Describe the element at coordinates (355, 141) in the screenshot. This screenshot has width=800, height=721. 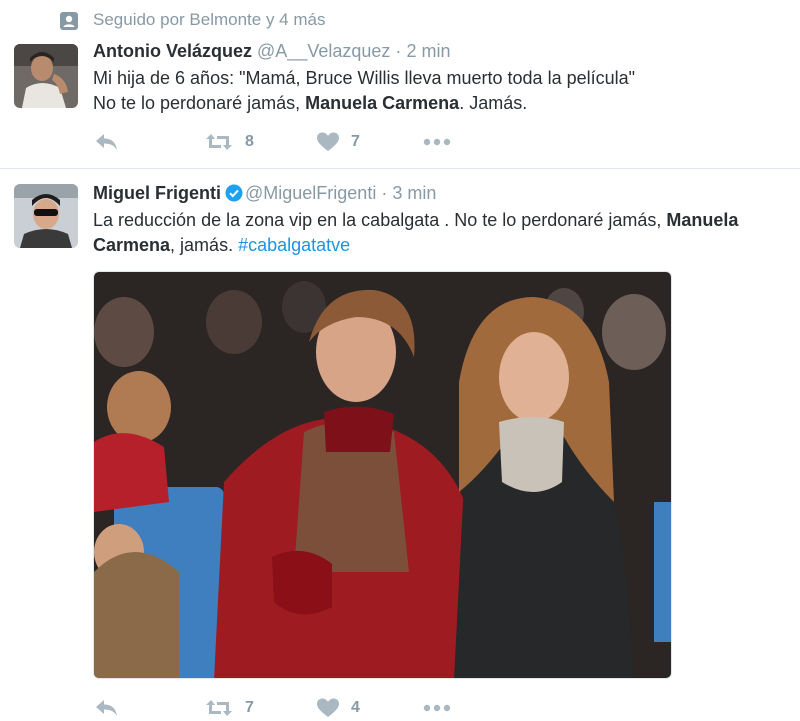
I see `like-count: 7` at that location.